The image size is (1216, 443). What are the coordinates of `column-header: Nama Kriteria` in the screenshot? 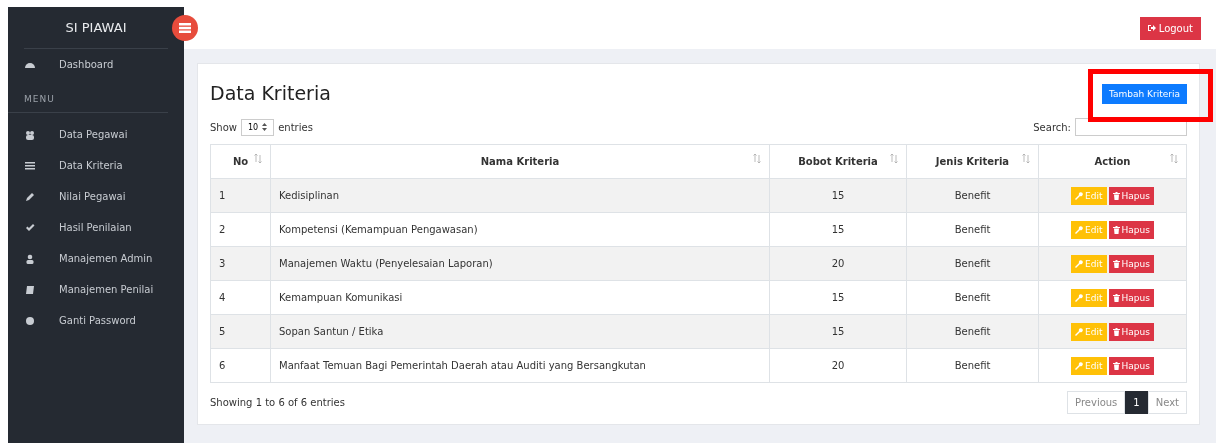 It's located at (520, 161).